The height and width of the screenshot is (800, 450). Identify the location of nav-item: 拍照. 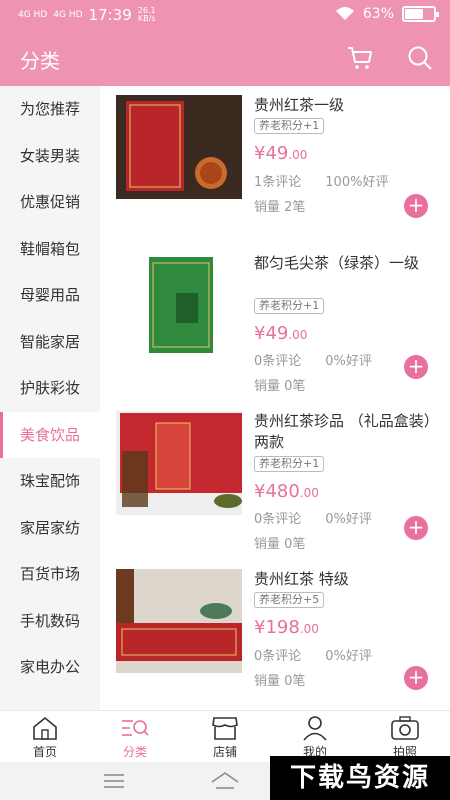
(405, 737).